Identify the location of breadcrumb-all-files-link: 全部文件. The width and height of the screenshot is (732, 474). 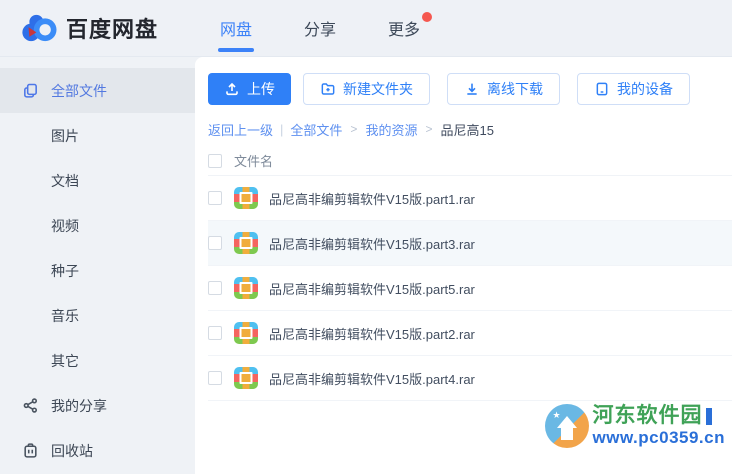
(316, 129).